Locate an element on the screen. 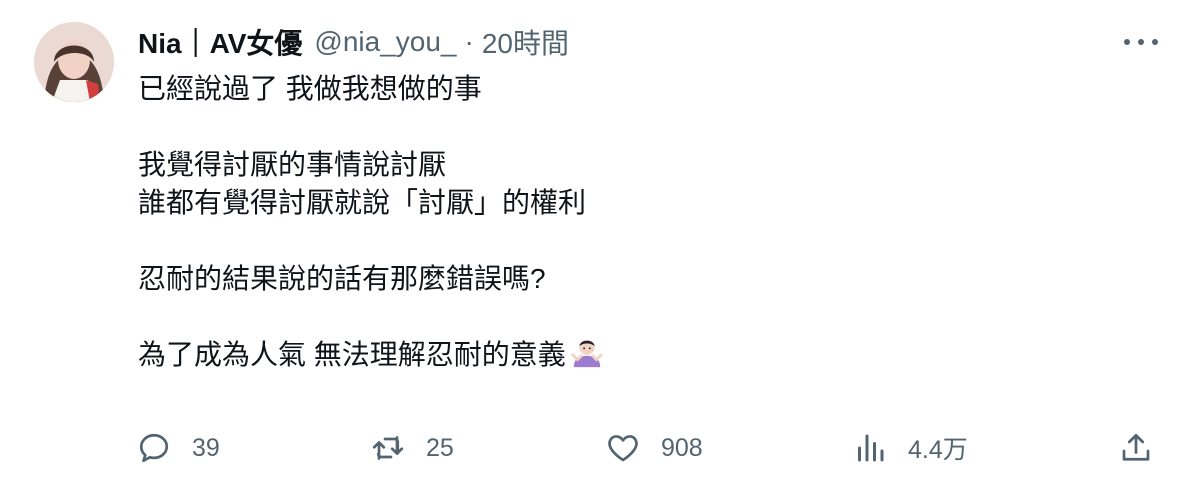 This screenshot has width=1190, height=488. reply-count: 39 is located at coordinates (206, 447).